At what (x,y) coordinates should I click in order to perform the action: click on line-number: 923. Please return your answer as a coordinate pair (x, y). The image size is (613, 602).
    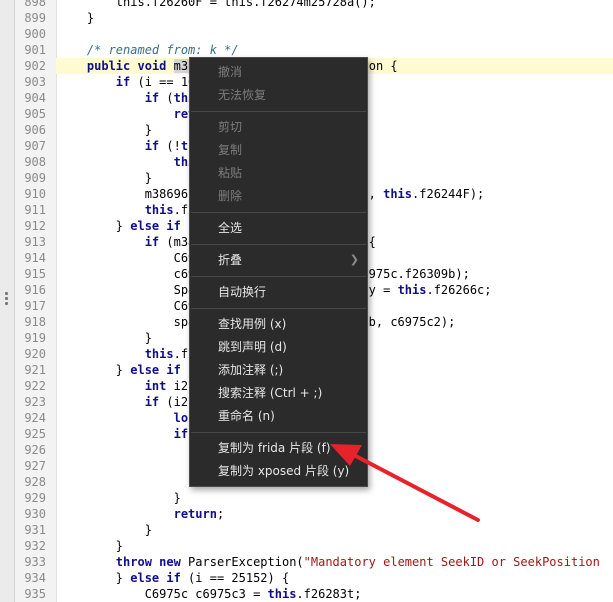
    Looking at the image, I should click on (35, 402).